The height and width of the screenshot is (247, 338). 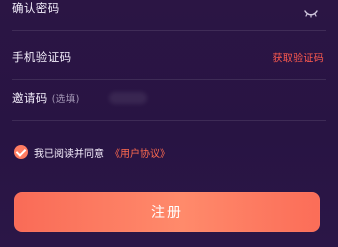 I want to click on register-button: 注册, so click(x=167, y=212).